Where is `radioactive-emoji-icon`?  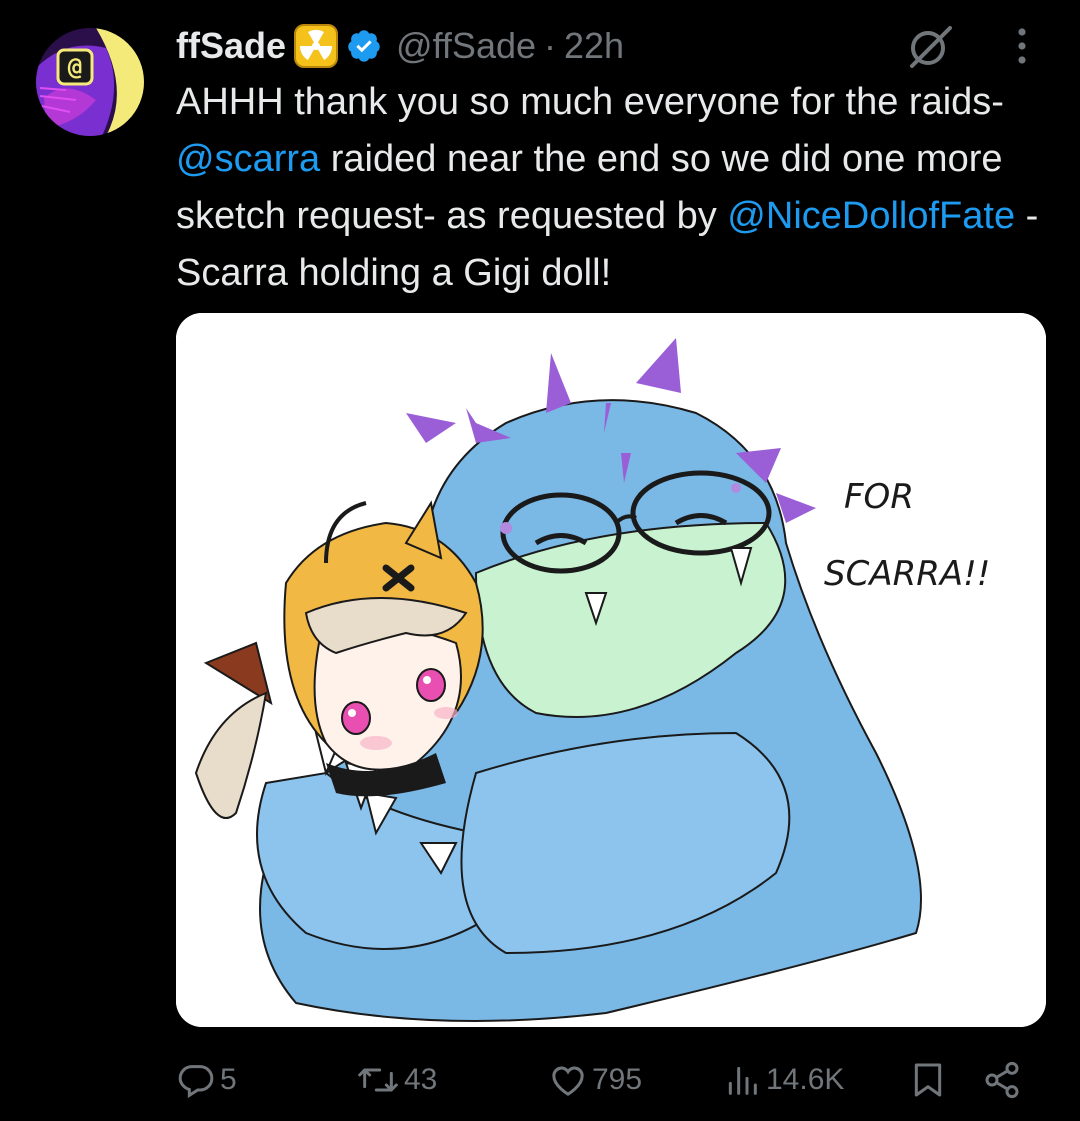
radioactive-emoji-icon is located at coordinates (316, 46).